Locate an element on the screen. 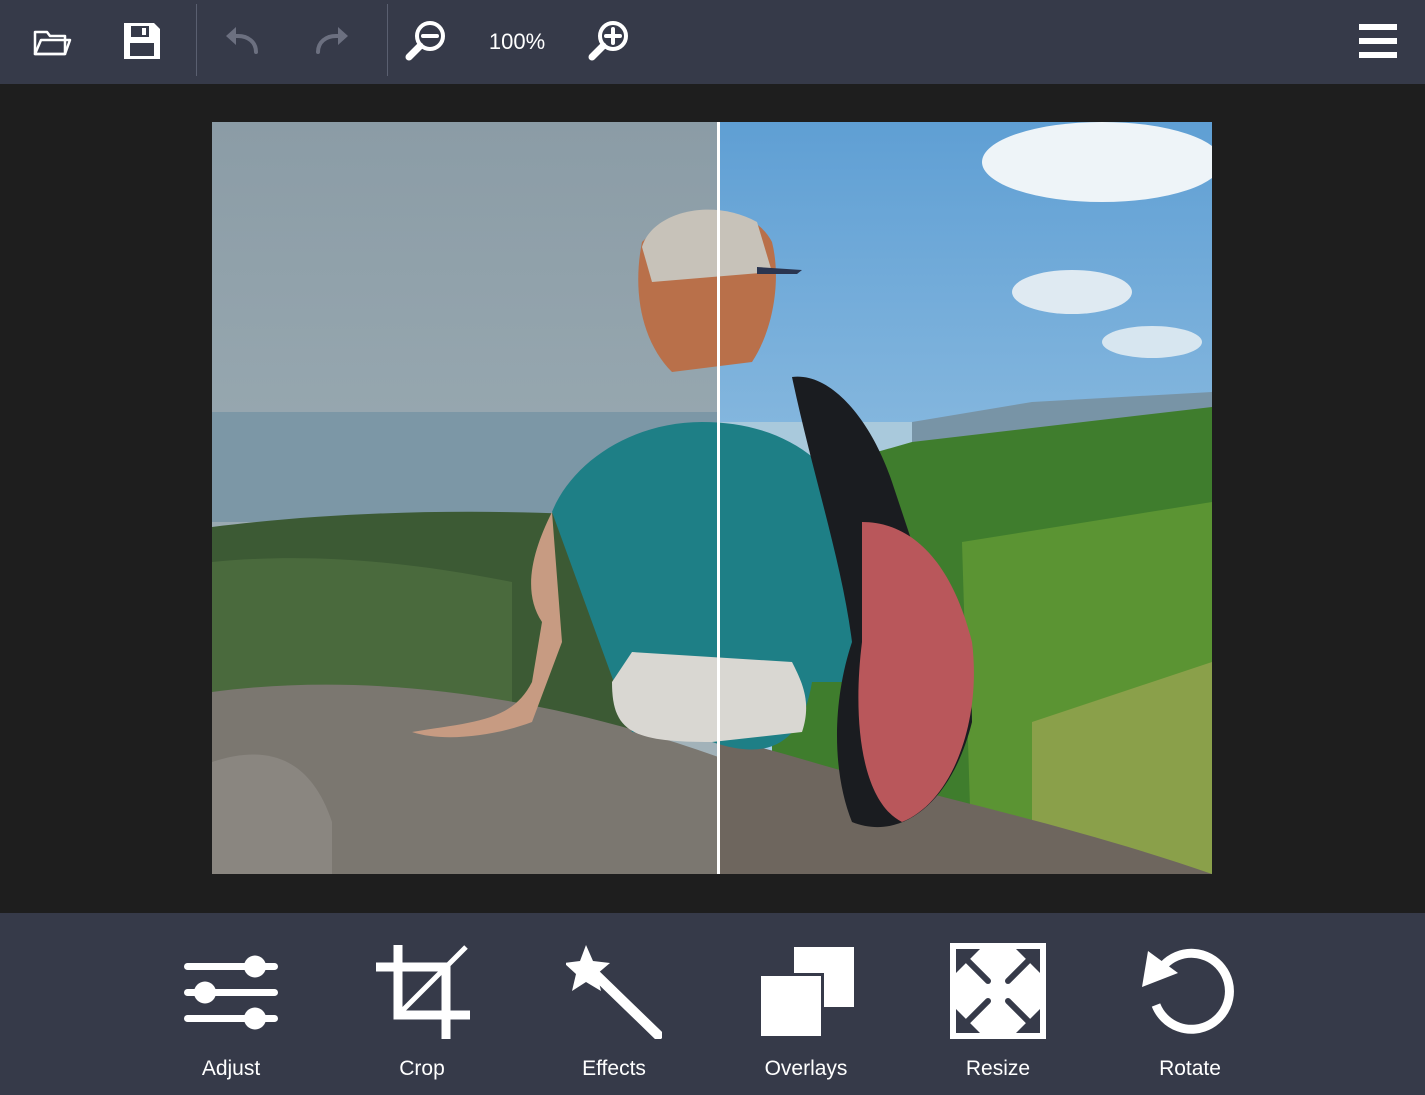 Image resolution: width=1425 pixels, height=1095 pixels. magic-wand-icon is located at coordinates (614, 992).